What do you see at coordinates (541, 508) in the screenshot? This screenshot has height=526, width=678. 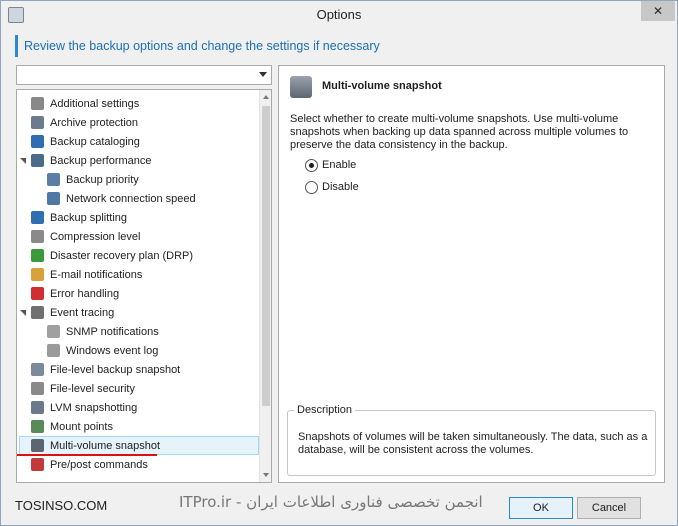 I see `ok-button: OK` at bounding box center [541, 508].